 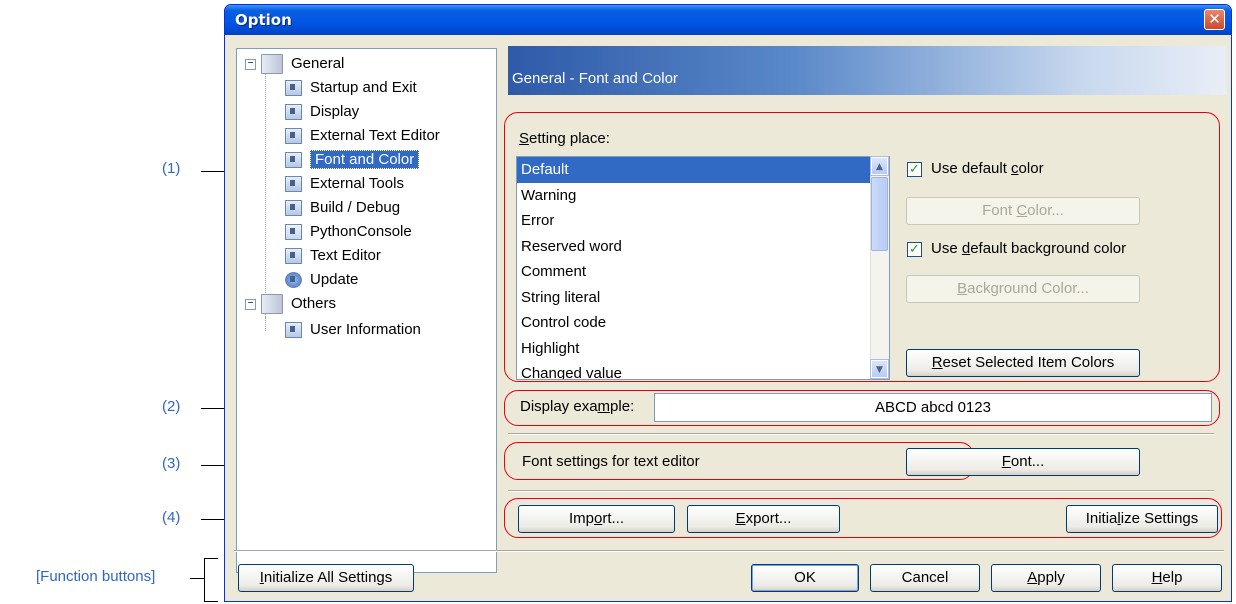 I want to click on tree-item-display: Display, so click(x=322, y=112).